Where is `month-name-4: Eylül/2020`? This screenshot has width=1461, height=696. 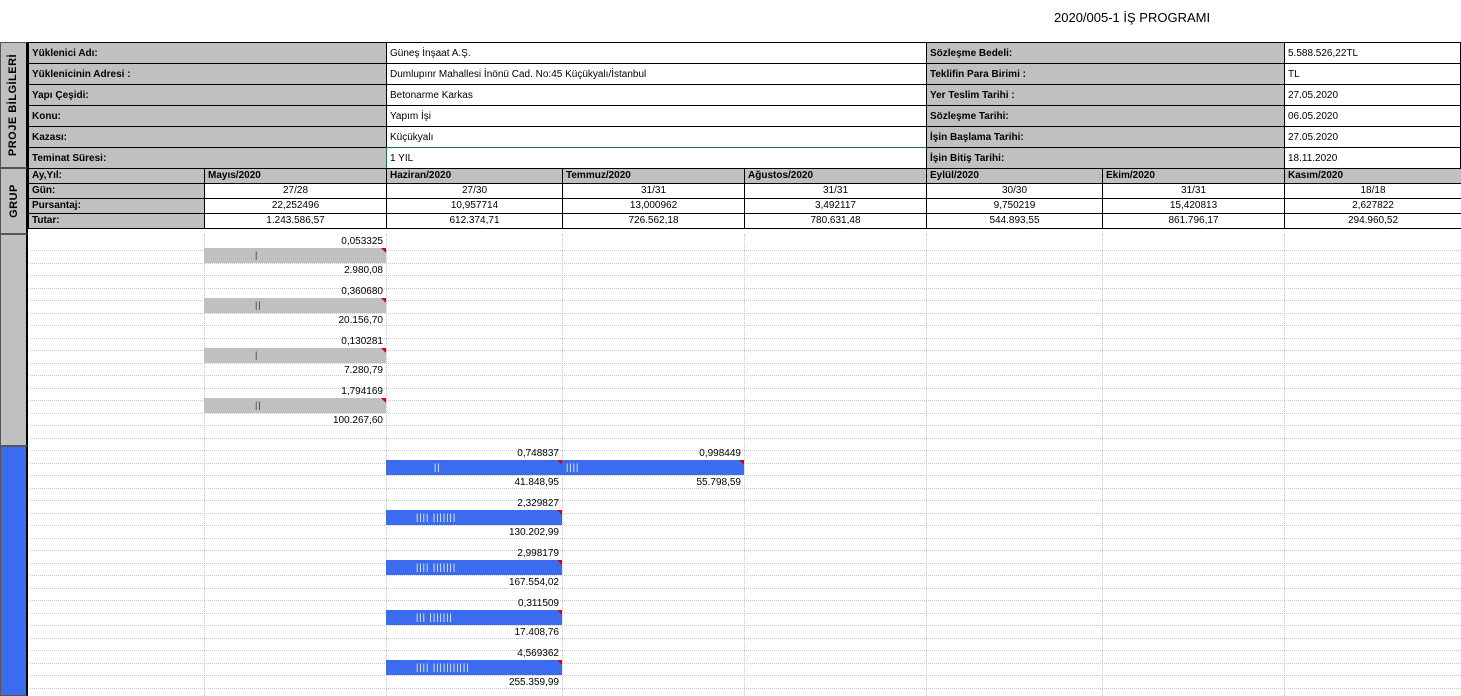 month-name-4: Eylül/2020 is located at coordinates (1014, 176).